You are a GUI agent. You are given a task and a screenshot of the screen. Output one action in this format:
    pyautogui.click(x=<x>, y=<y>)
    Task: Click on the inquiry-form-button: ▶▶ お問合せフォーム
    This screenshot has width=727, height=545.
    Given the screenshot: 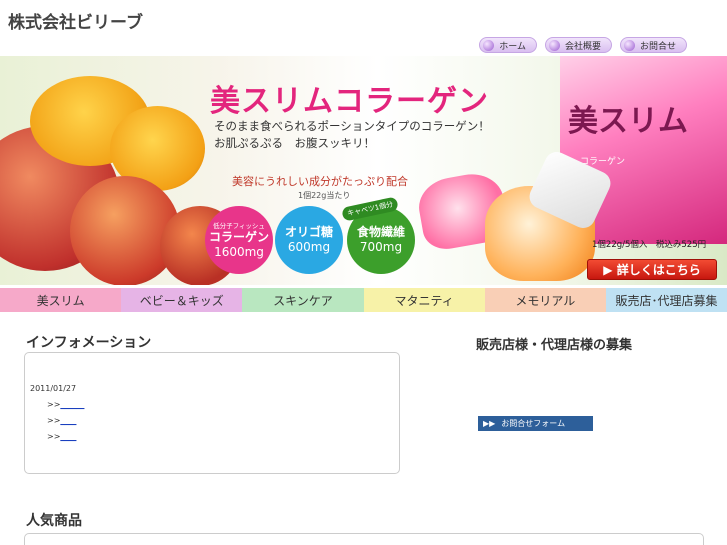 What is the action you would take?
    pyautogui.click(x=535, y=423)
    